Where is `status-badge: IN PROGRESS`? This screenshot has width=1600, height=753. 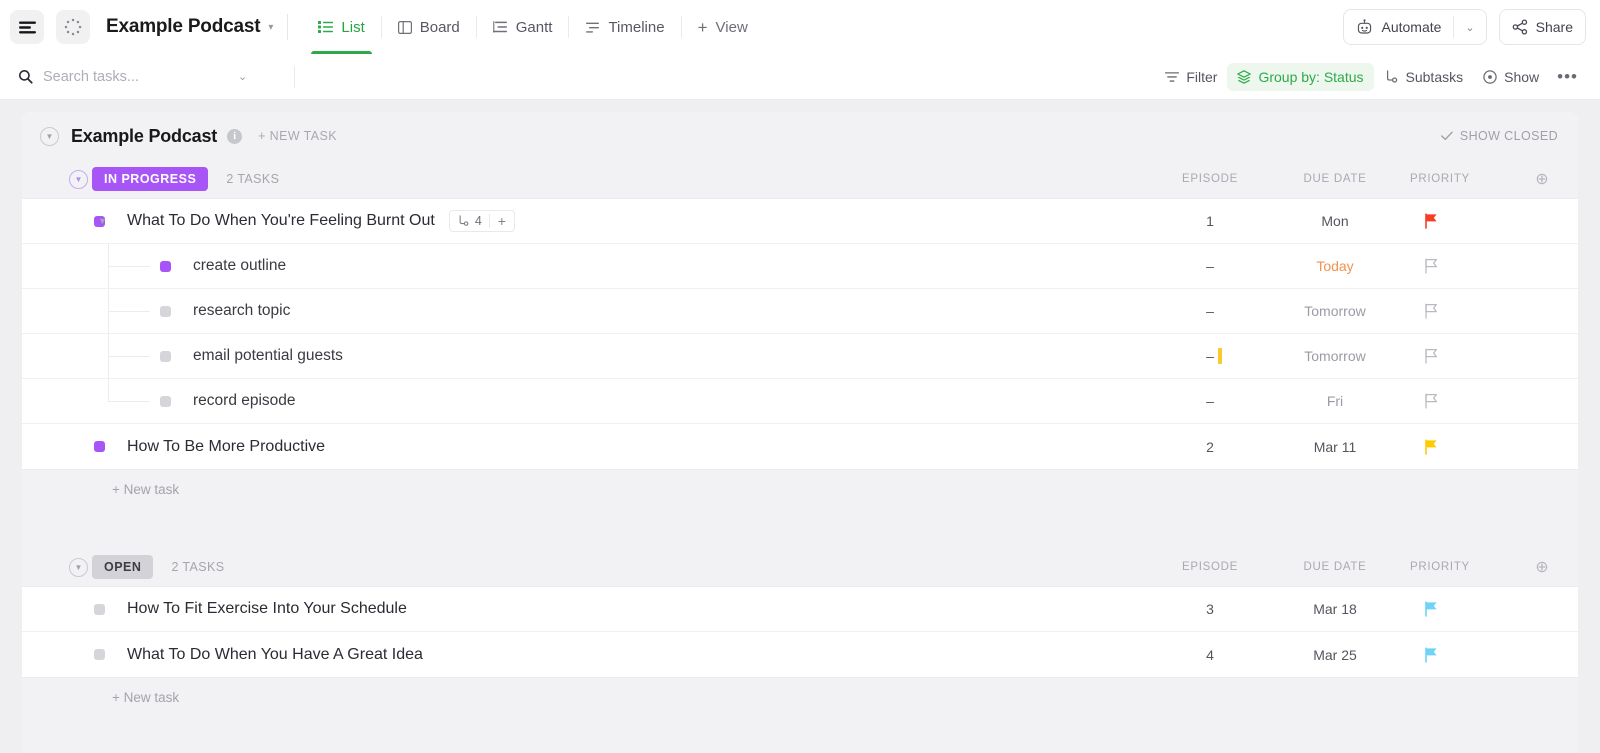
status-badge: IN PROGRESS is located at coordinates (150, 179).